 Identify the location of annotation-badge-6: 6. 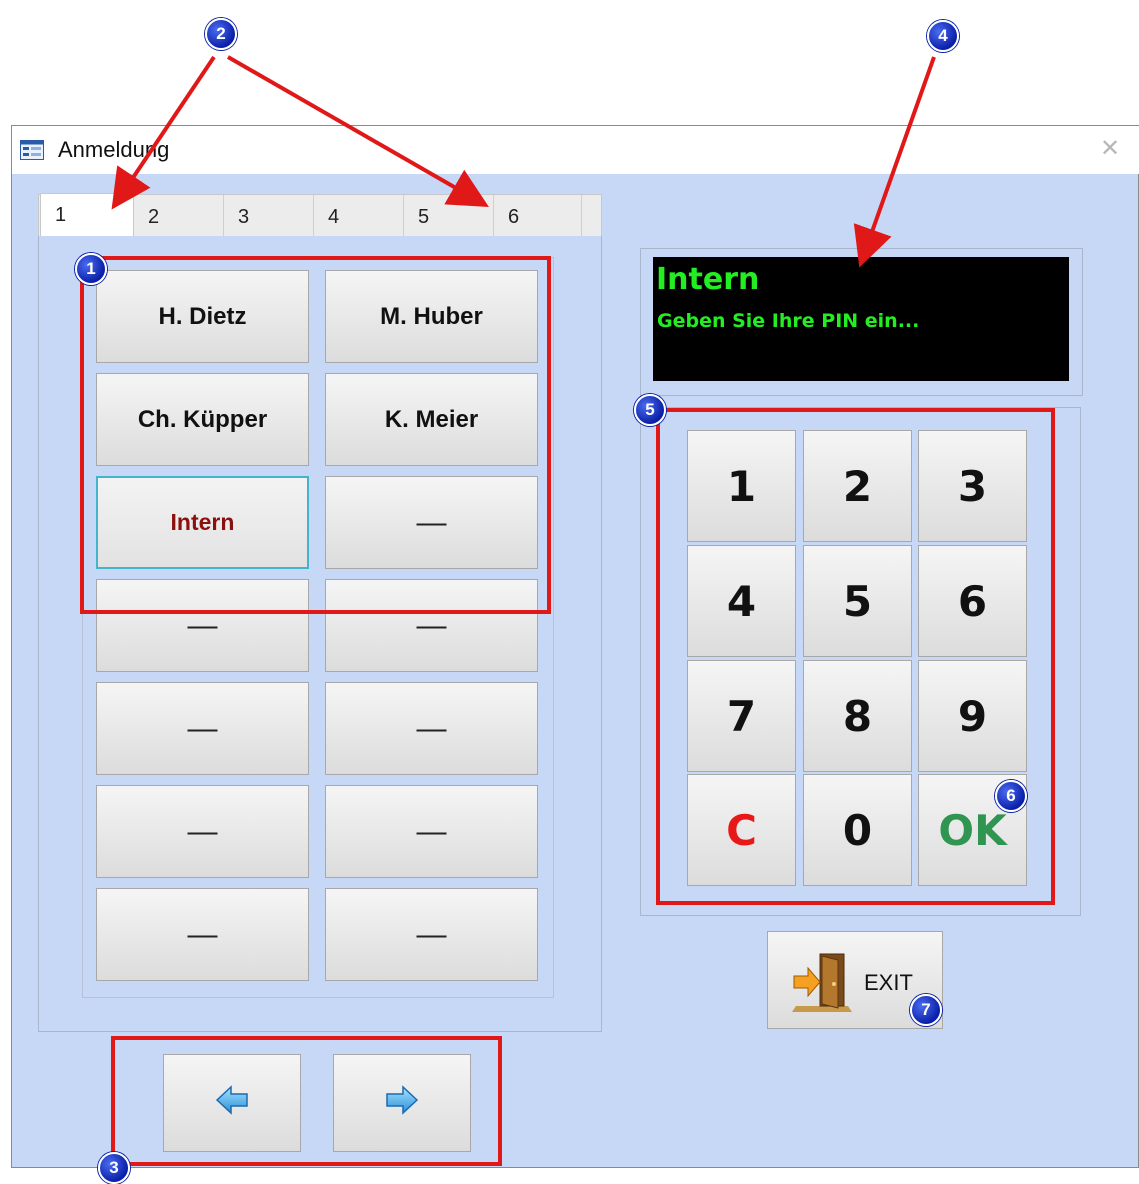
(1011, 796).